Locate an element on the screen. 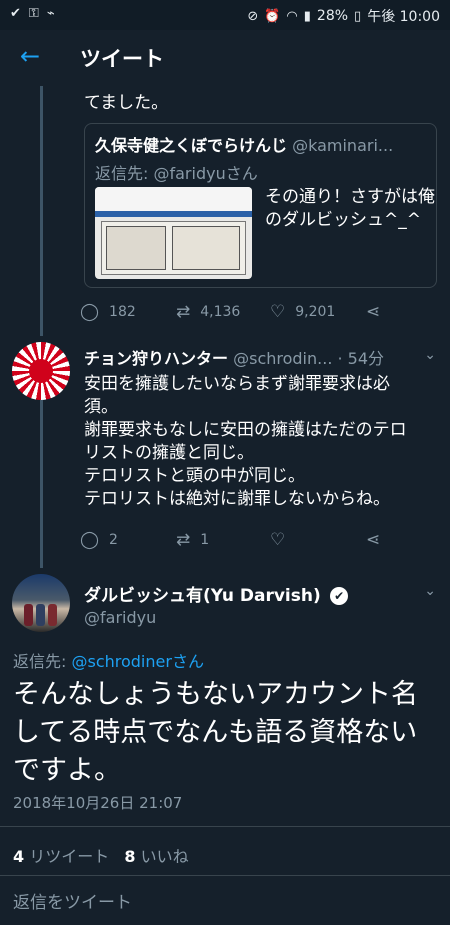 This screenshot has width=450, height=925. tweet-actions: ◯ 182 ⇄ 4,136 ♡ 9,201 ⋖ is located at coordinates (230, 312).